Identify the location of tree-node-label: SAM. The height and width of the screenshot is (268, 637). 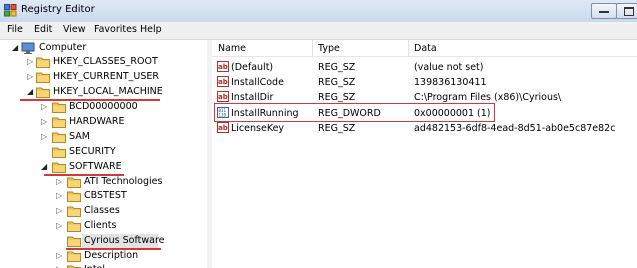
(79, 136).